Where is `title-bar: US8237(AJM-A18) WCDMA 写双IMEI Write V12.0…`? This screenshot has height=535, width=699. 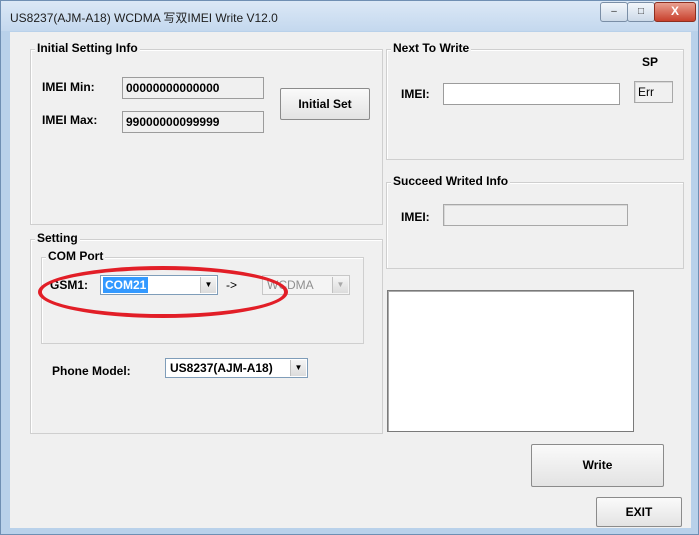
title-bar: US8237(AJM-A18) WCDMA 写双IMEI Write V12.0… is located at coordinates (349, 16).